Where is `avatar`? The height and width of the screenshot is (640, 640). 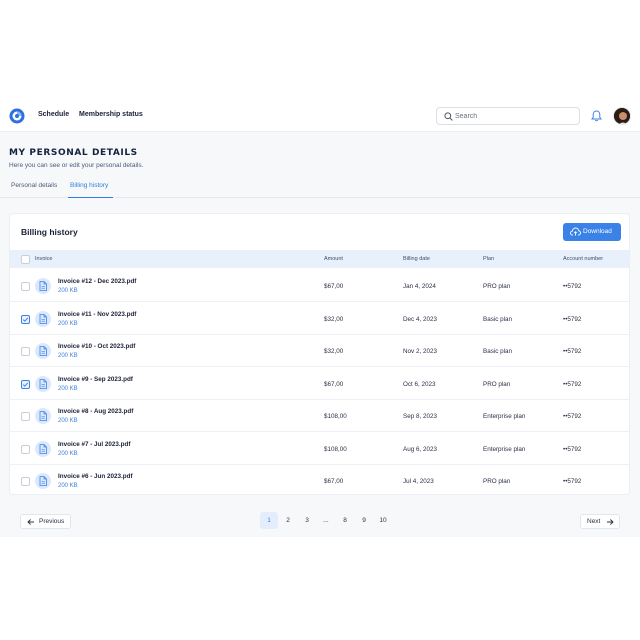
avatar is located at coordinates (622, 116).